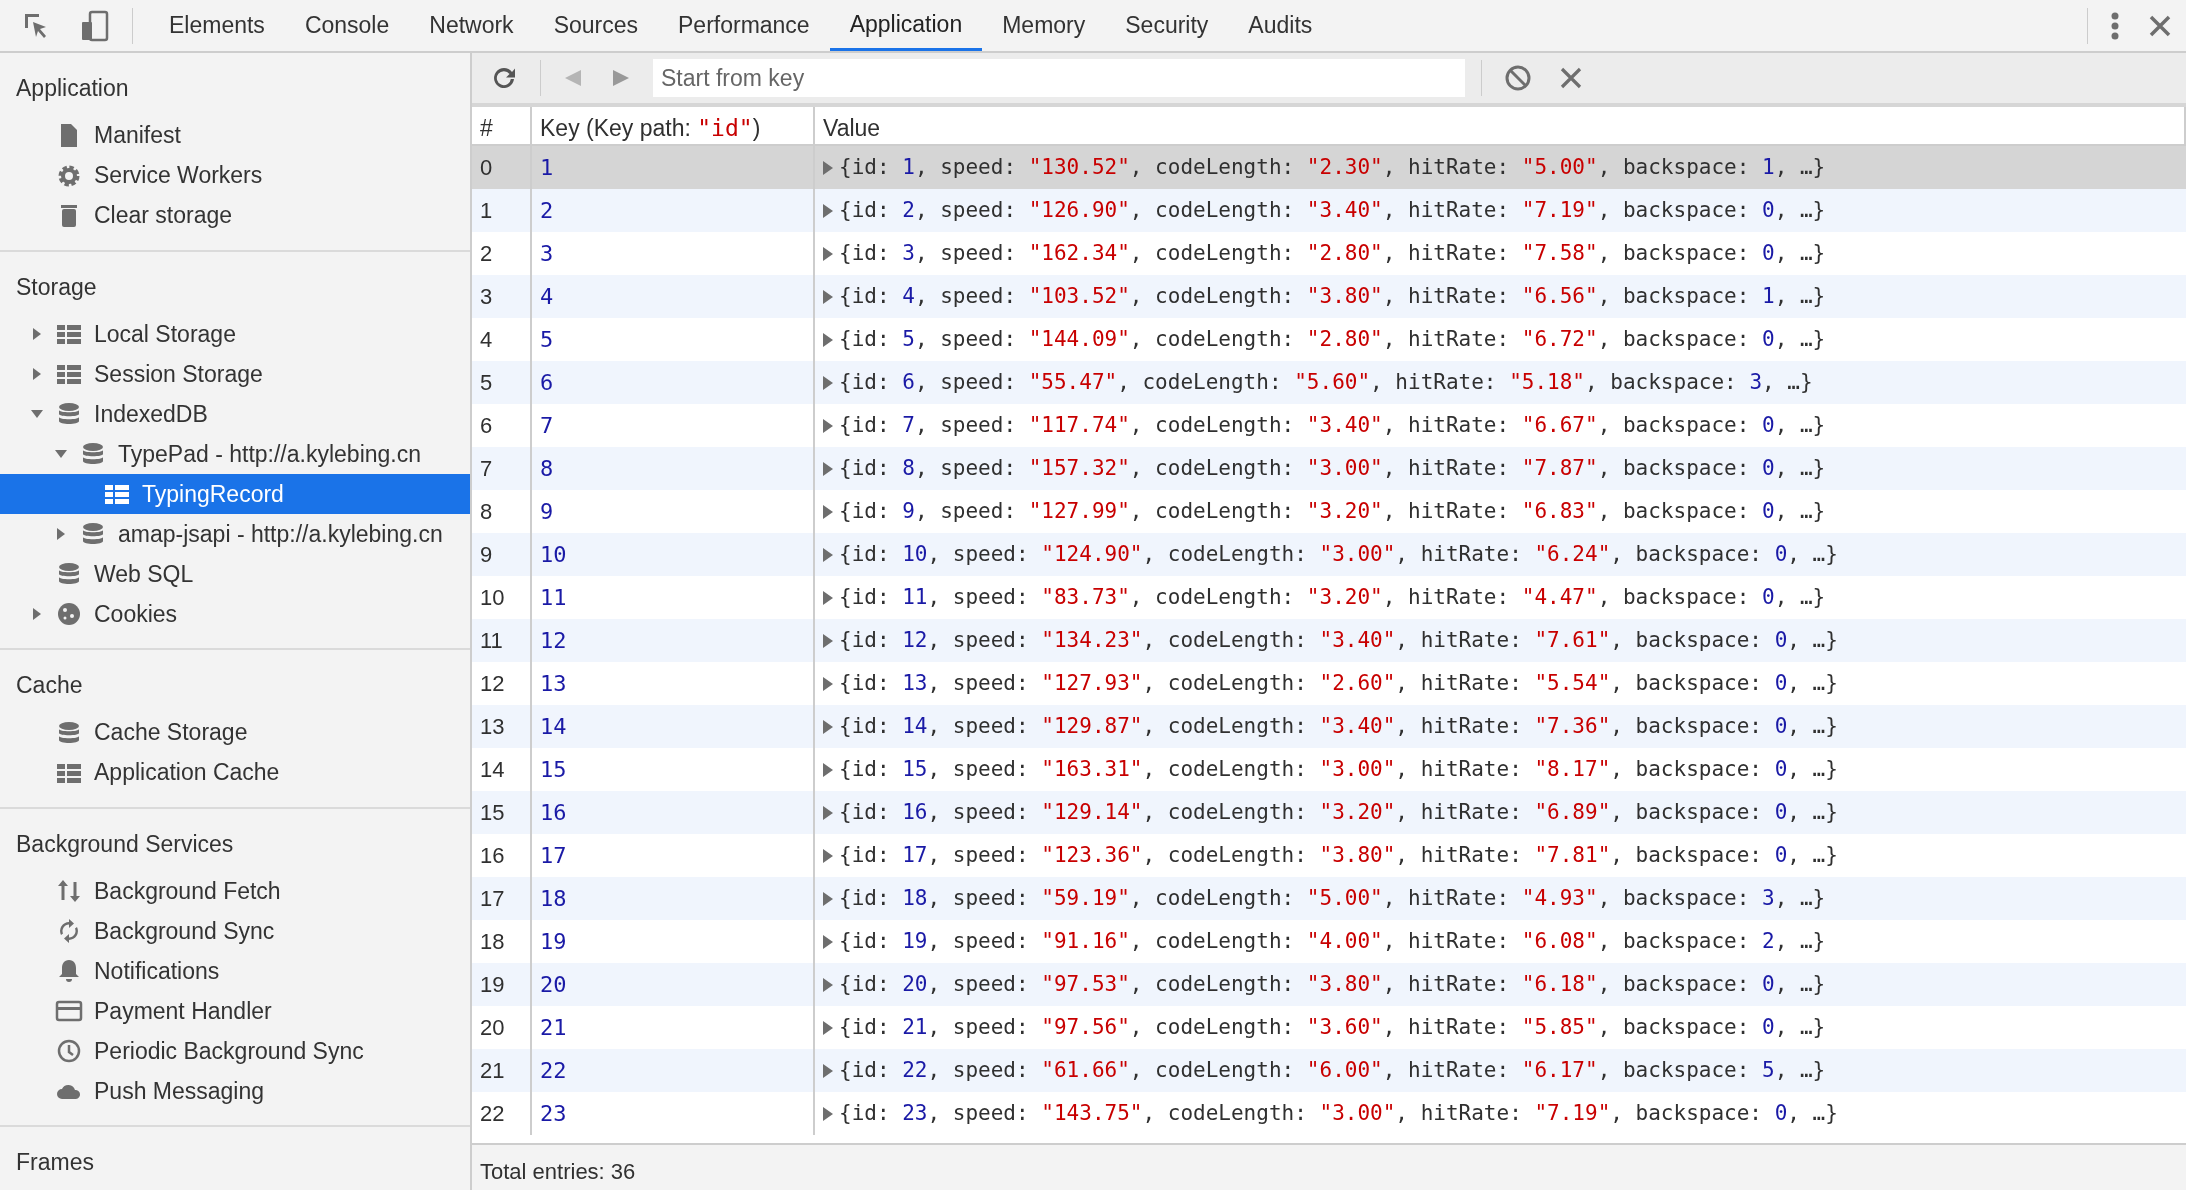 The image size is (2186, 1190). Describe the element at coordinates (235, 574) in the screenshot. I see `sidebar-item: Web SQL` at that location.